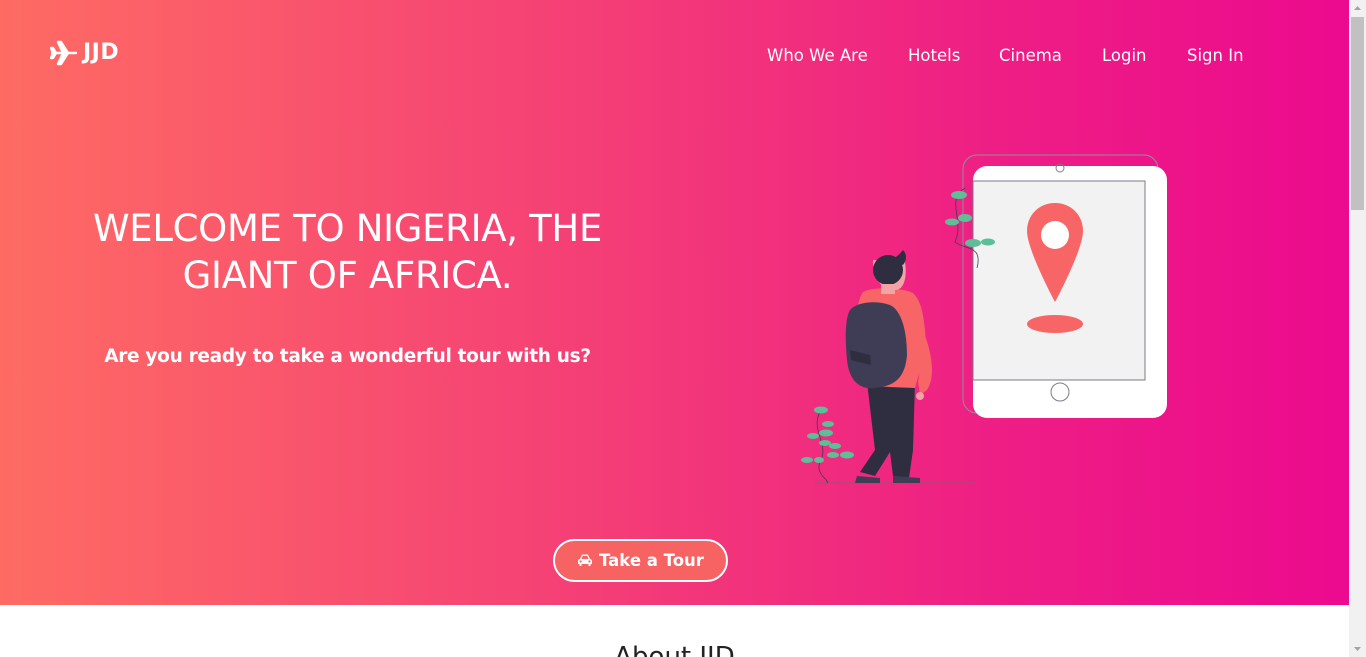 This screenshot has width=1366, height=657. What do you see at coordinates (1357, 8) in the screenshot?
I see `scroll-up-arrow-icon` at bounding box center [1357, 8].